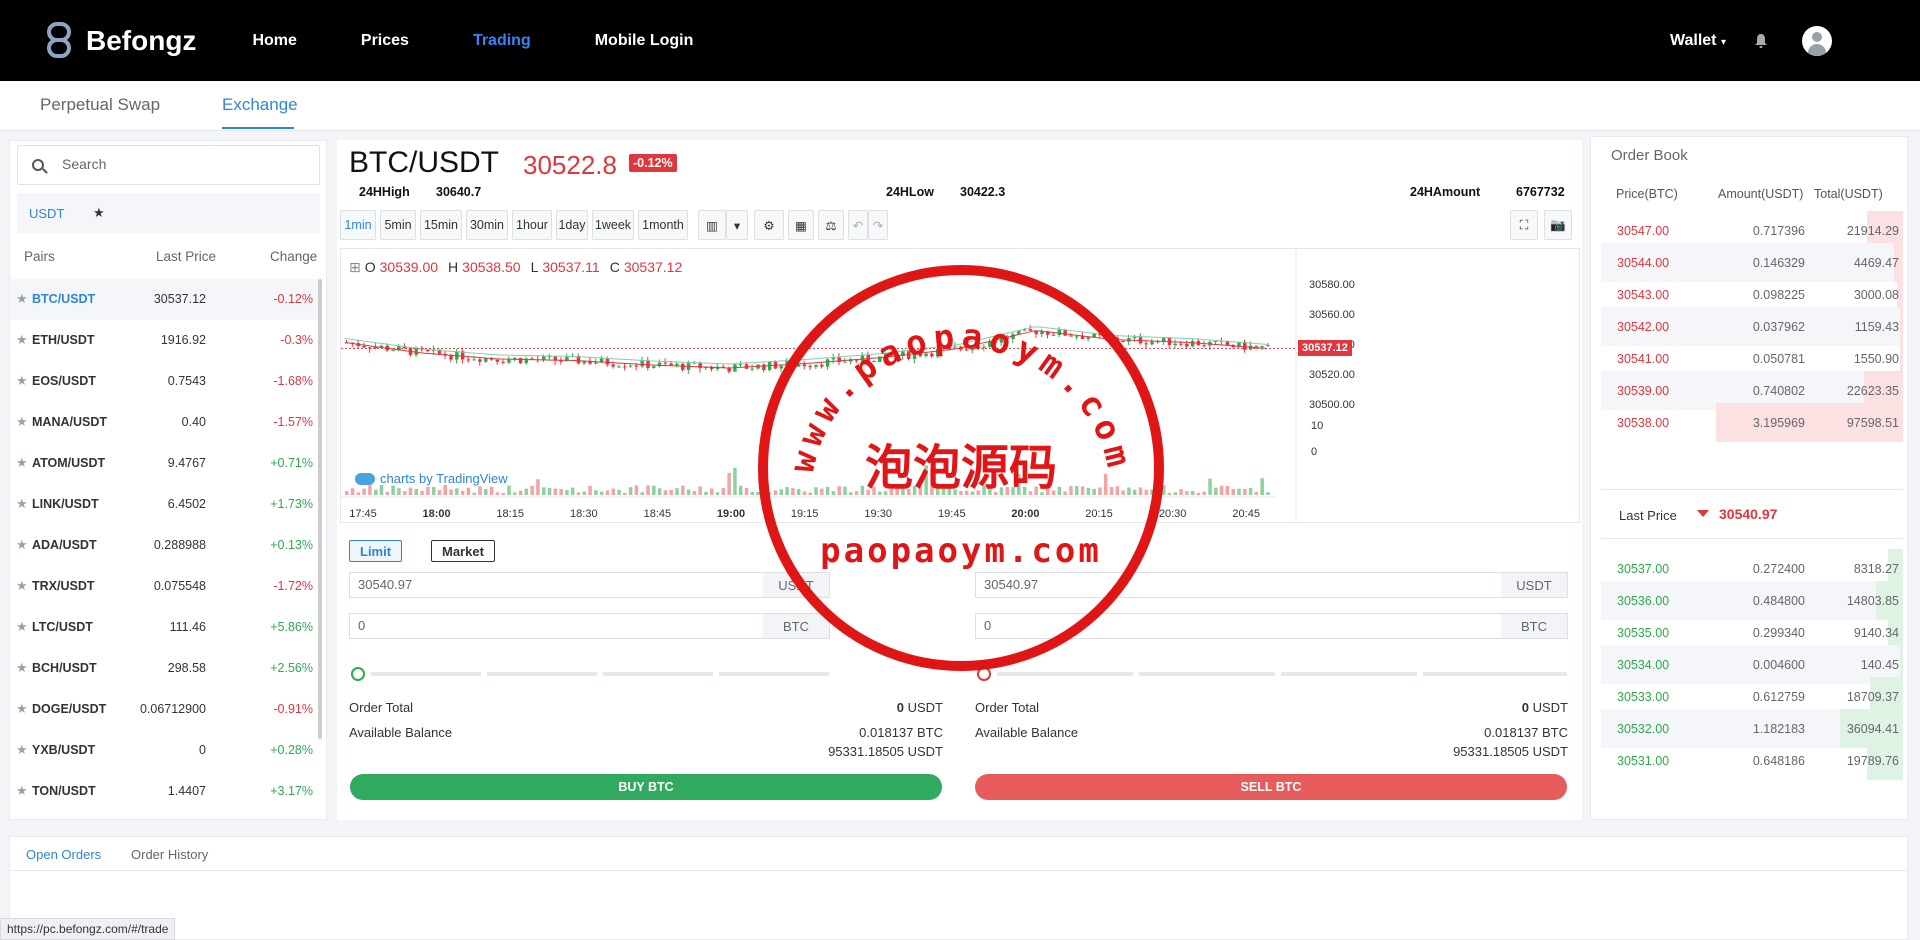 The height and width of the screenshot is (940, 1920). Describe the element at coordinates (769, 225) in the screenshot. I see `settings-gear-icon: ⚙` at that location.